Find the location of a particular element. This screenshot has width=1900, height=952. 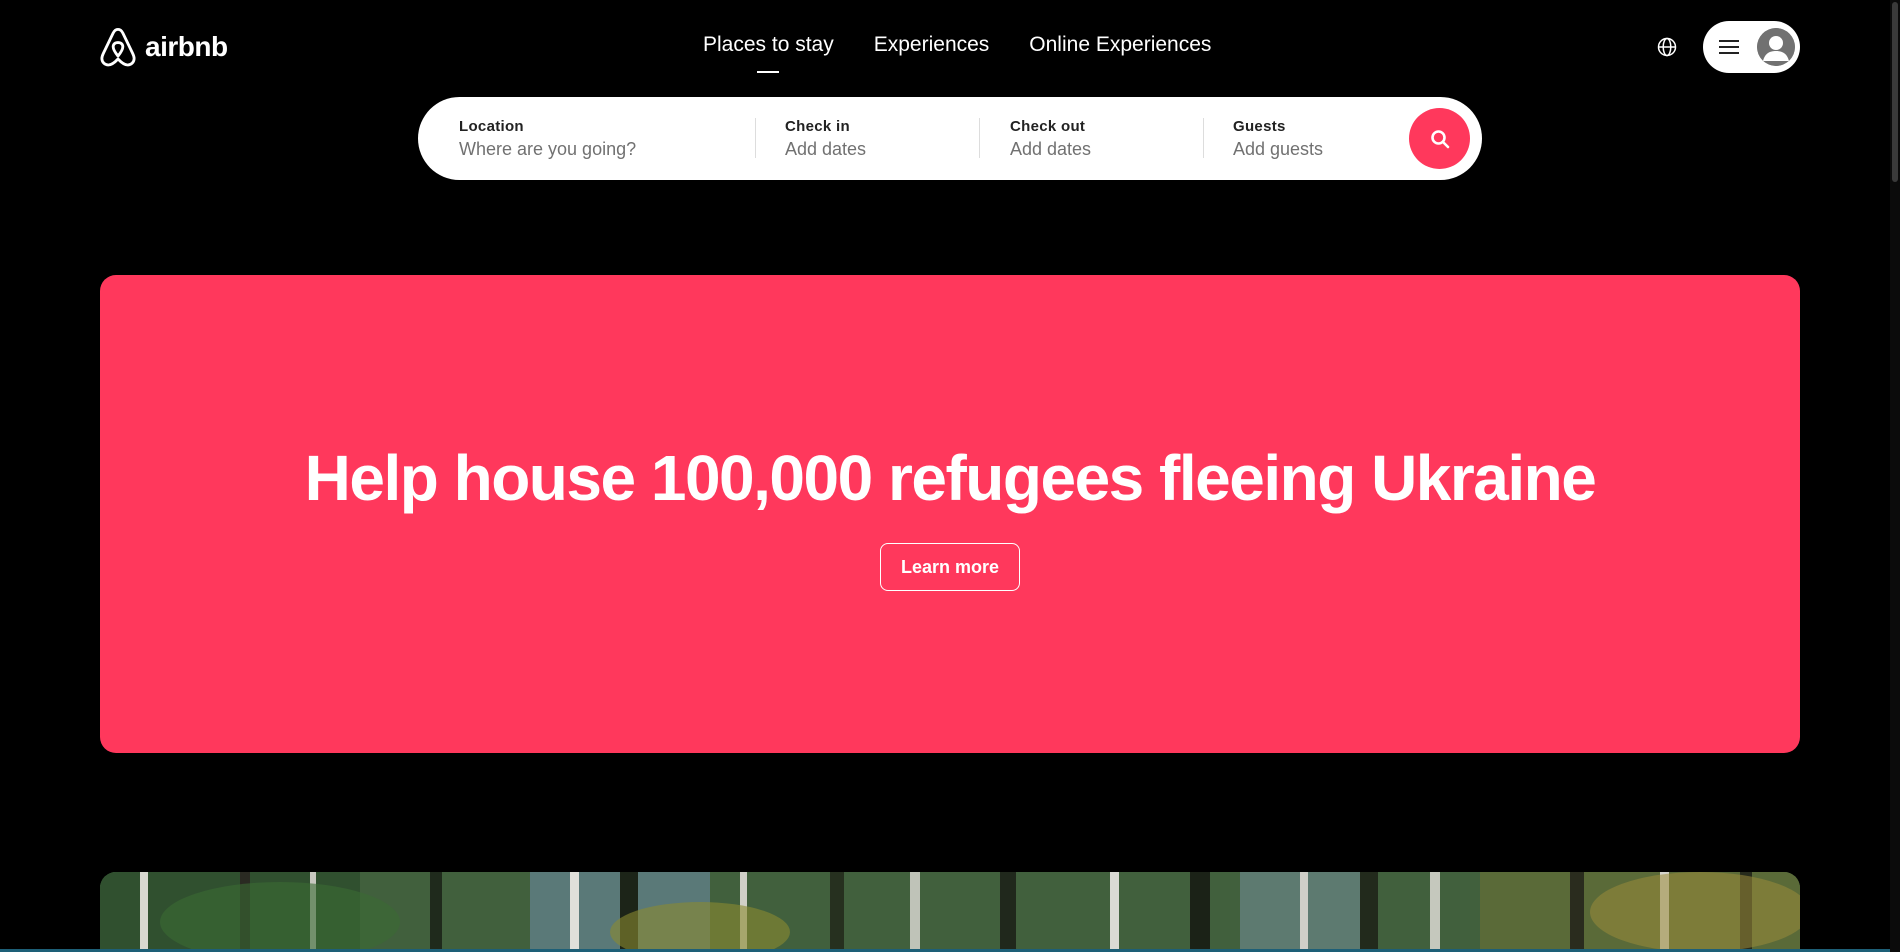

location-field: Location Where are you going? is located at coordinates (594, 138).